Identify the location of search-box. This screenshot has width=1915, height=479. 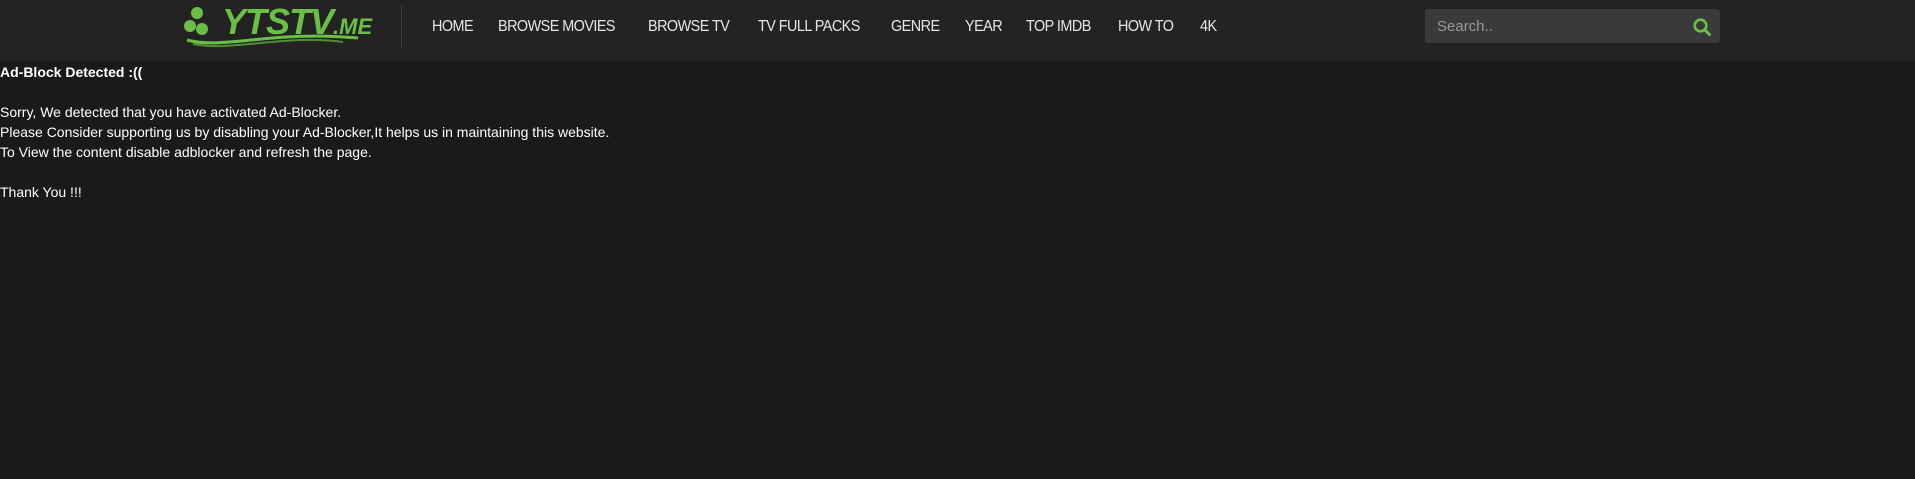
(1572, 26).